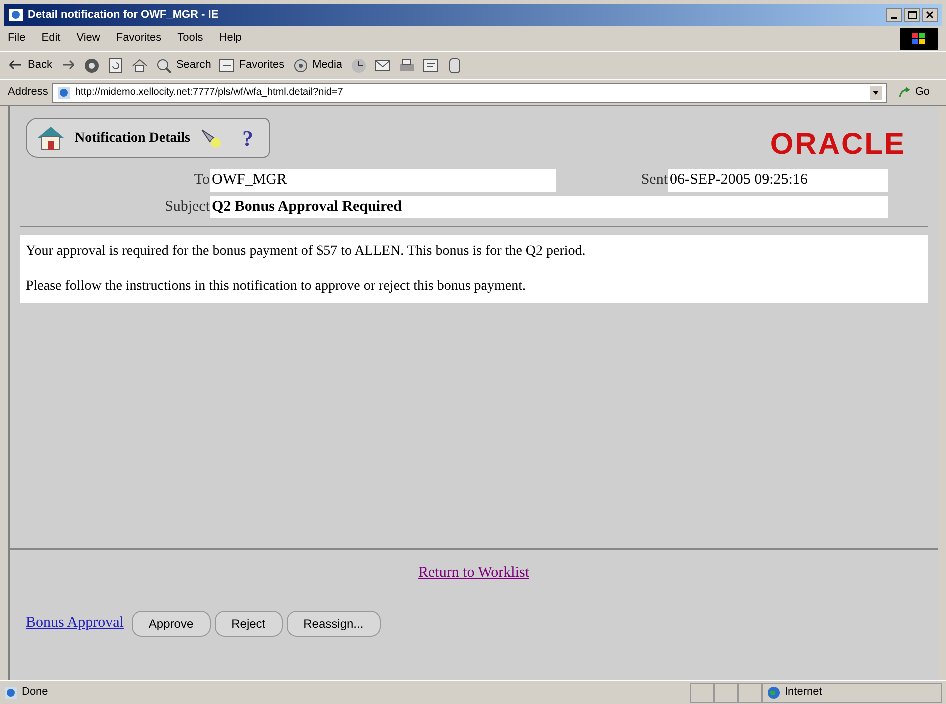  I want to click on favorites-button: Favorites, so click(252, 65).